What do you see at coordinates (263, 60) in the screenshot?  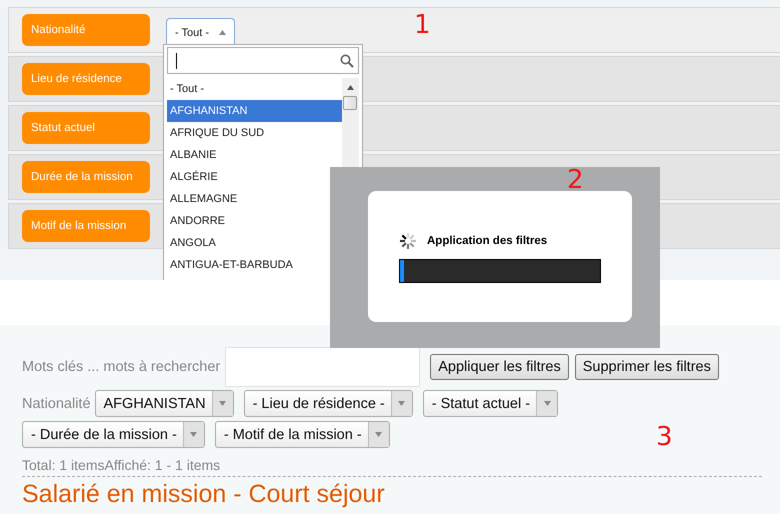 I see `search-field` at bounding box center [263, 60].